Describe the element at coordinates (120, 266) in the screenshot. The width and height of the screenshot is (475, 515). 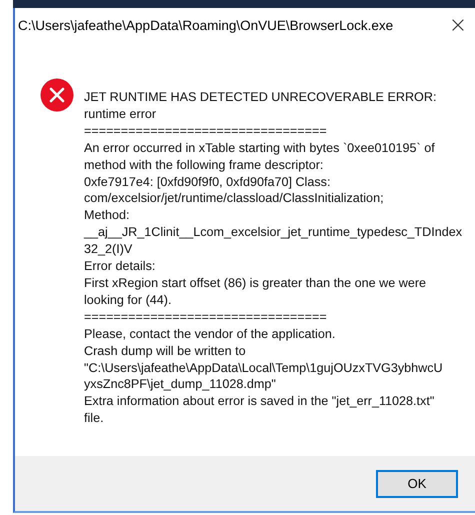
I see `message-line: Error details:` at that location.